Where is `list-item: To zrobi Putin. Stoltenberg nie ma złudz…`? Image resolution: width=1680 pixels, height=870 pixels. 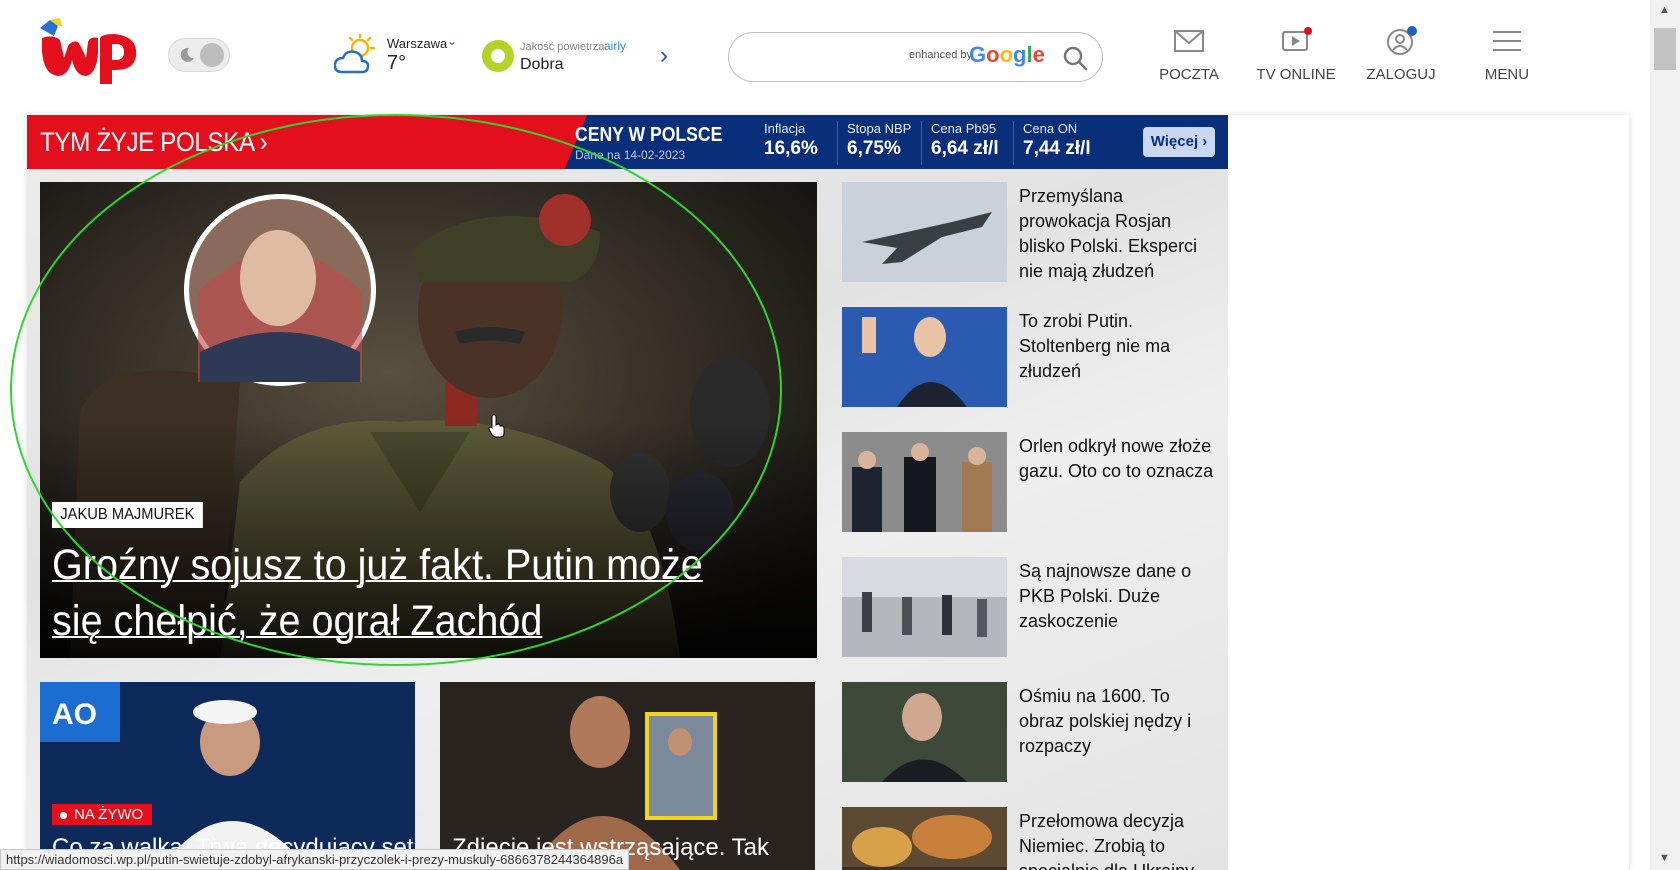 list-item: To zrobi Putin. Stoltenberg nie ma złudz… is located at coordinates (1032, 357).